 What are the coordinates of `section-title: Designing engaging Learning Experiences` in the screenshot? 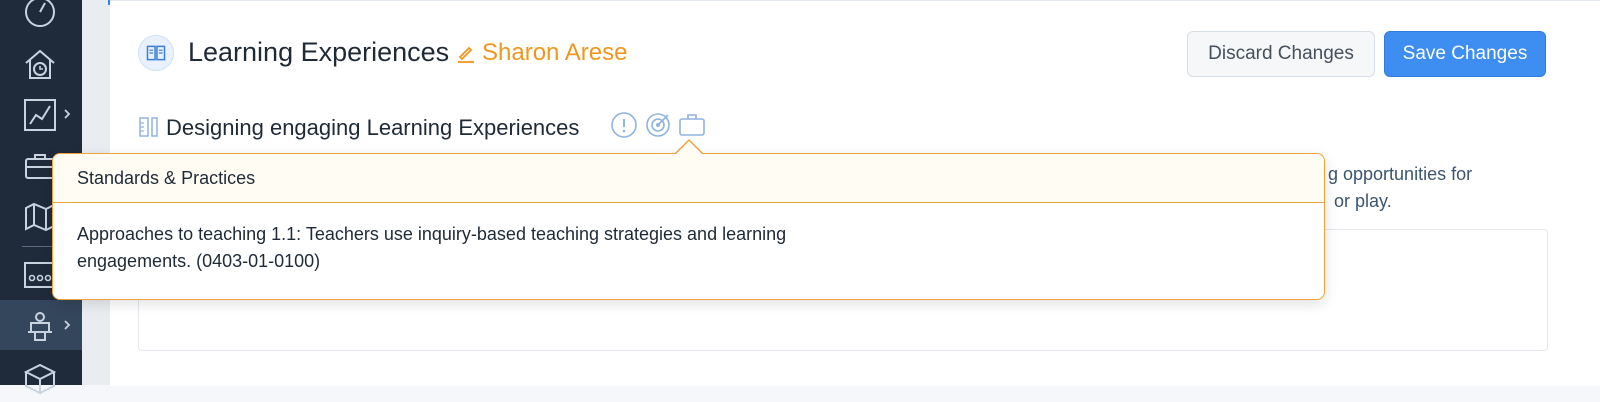 It's located at (373, 127).